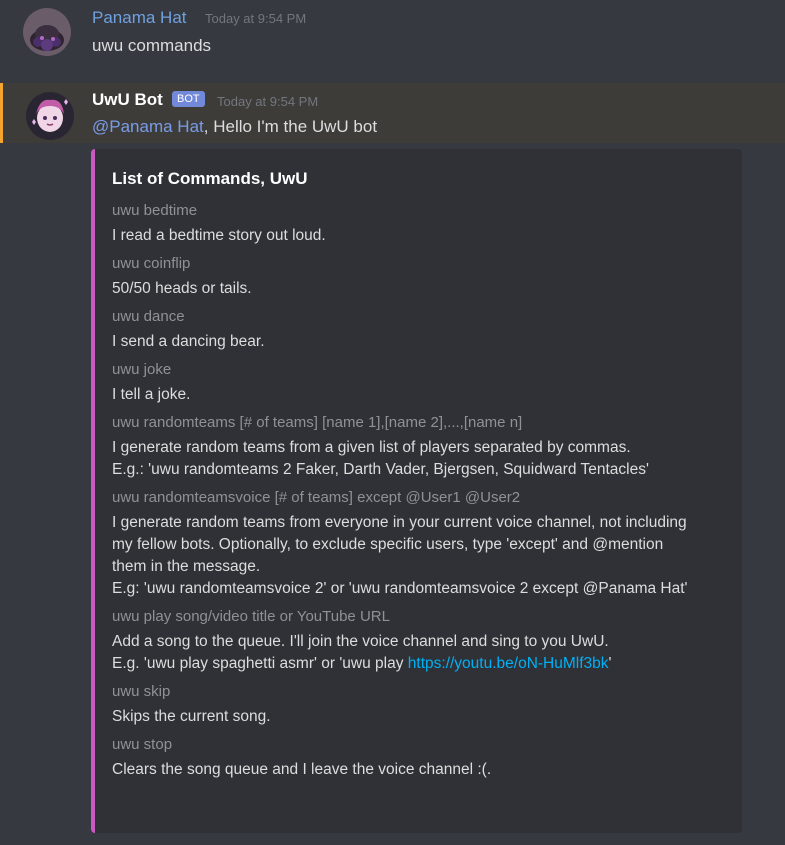  I want to click on mention-highlight-bar, so click(1, 113).